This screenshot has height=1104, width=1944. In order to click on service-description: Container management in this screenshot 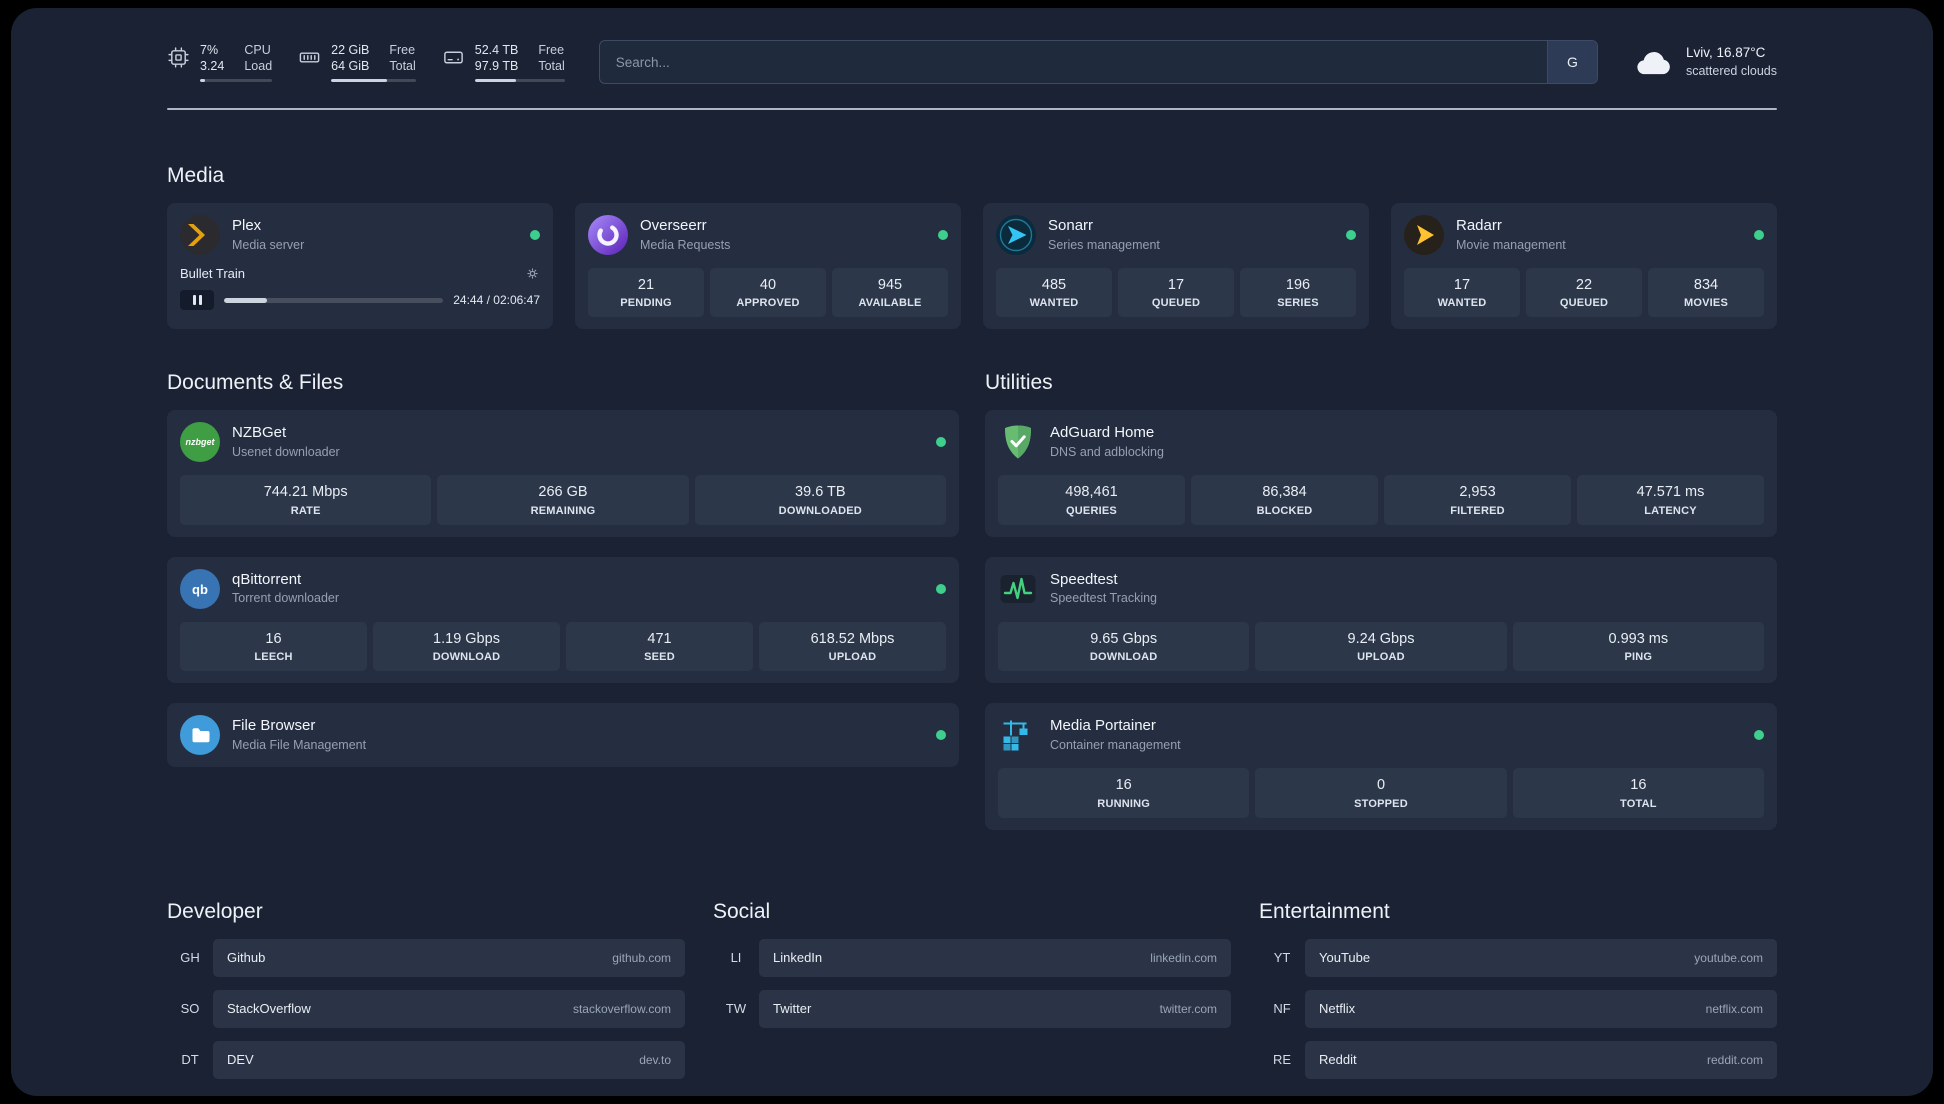, I will do `click(1115, 744)`.